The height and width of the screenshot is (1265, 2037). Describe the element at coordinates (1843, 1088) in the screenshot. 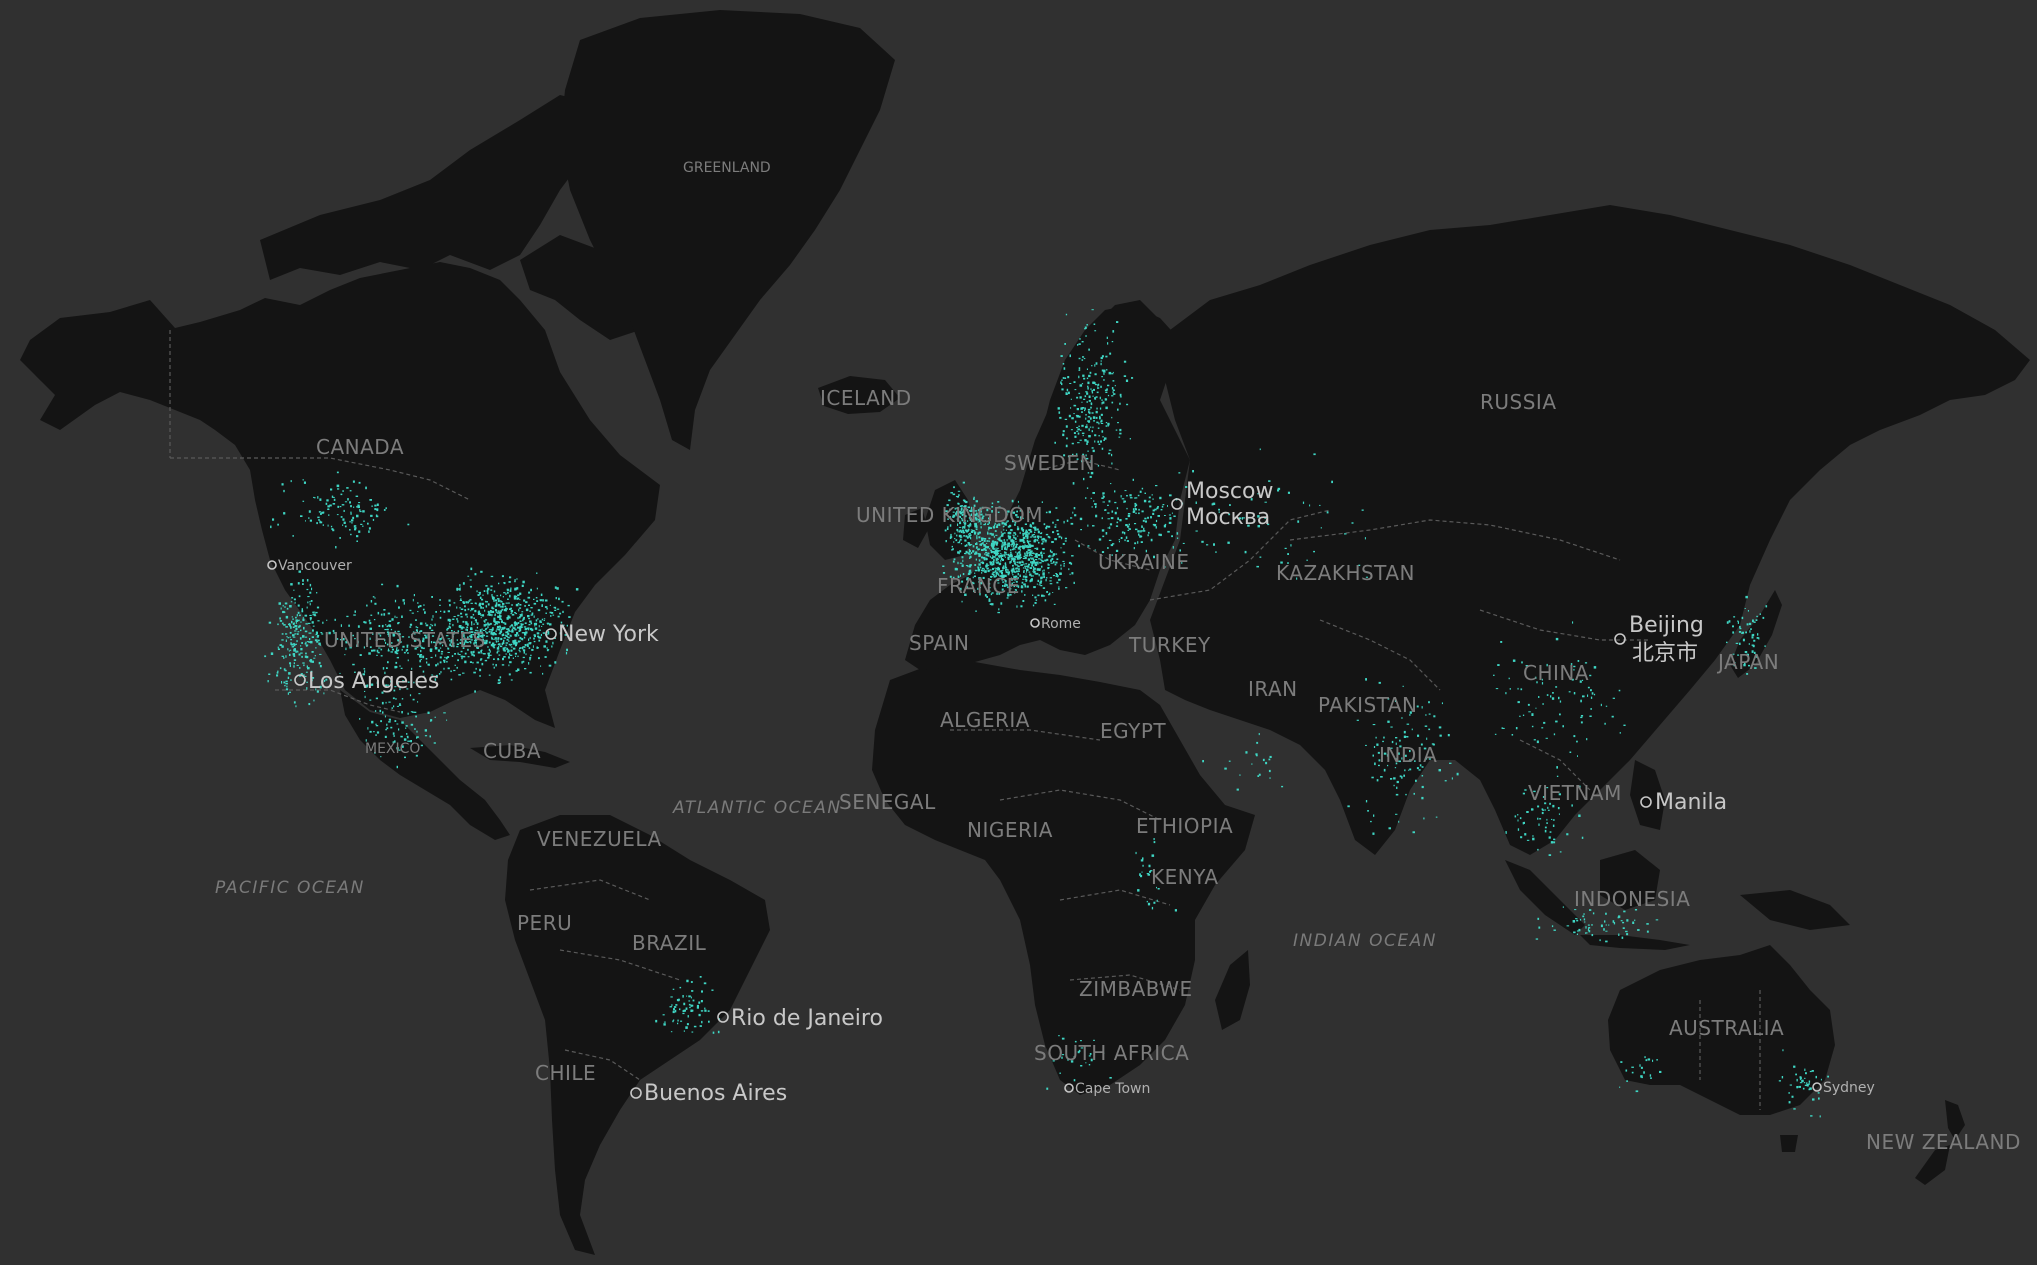

I see `city-sydney: Sydney` at that location.